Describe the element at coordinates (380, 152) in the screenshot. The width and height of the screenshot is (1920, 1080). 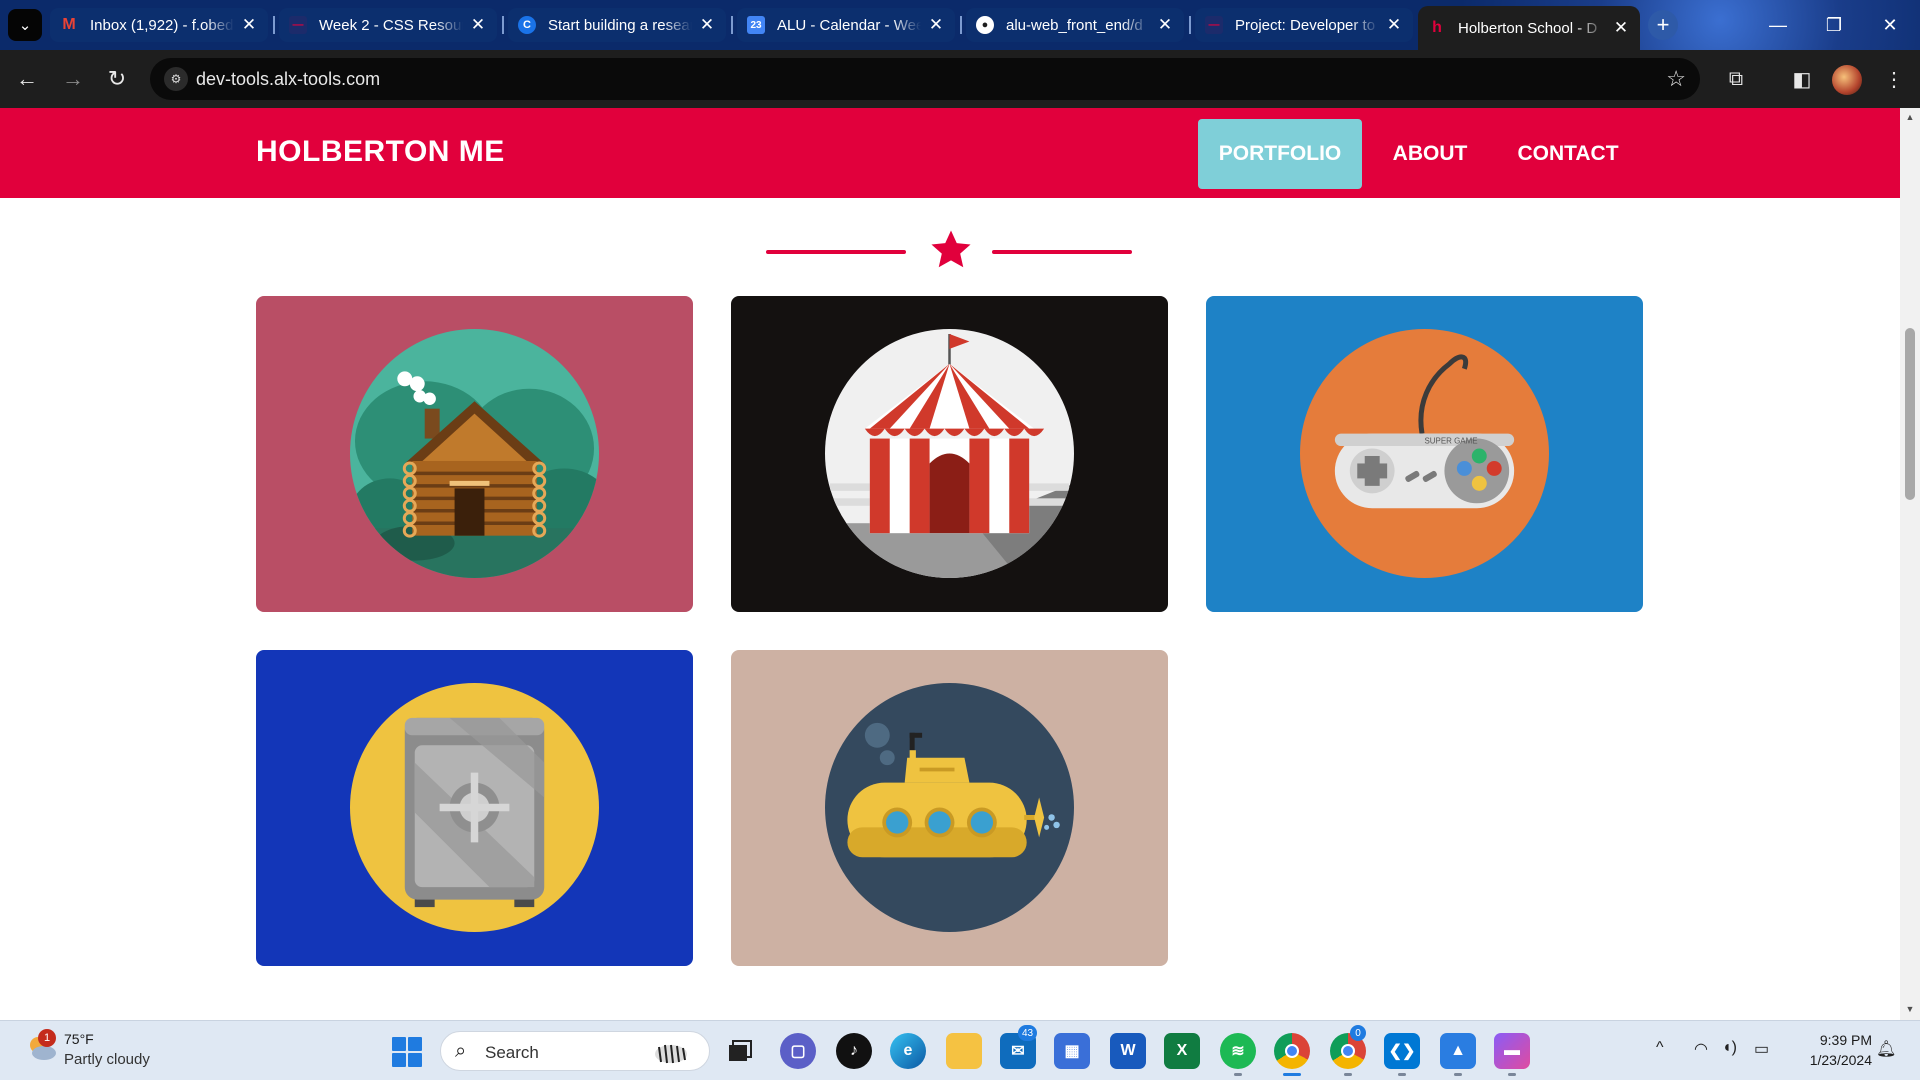
I see `site-title: HOLBERTON ME` at that location.